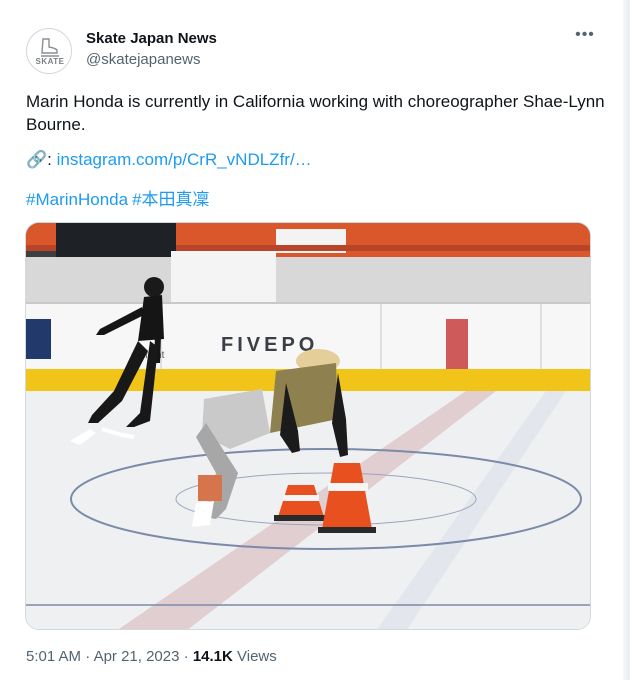  What do you see at coordinates (170, 199) in the screenshot?
I see `hashtag-link: #本田真凜` at bounding box center [170, 199].